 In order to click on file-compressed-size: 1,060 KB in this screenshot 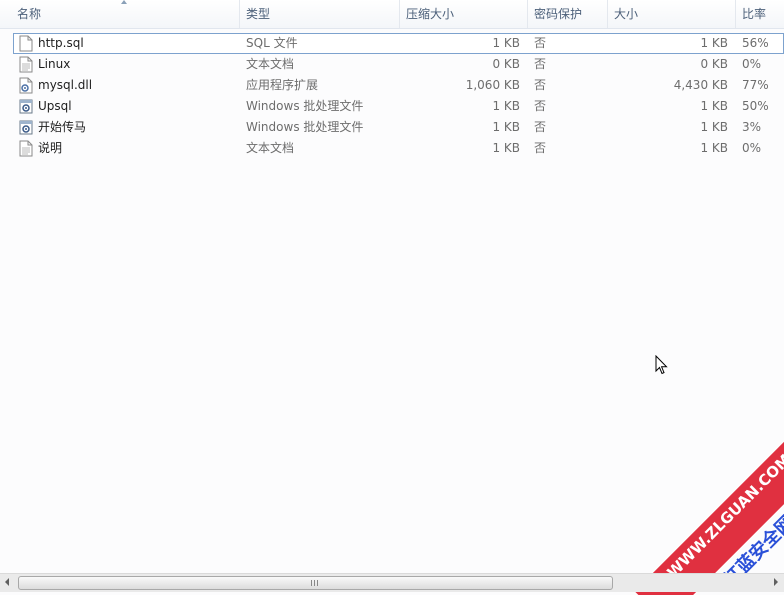, I will do `click(492, 85)`.